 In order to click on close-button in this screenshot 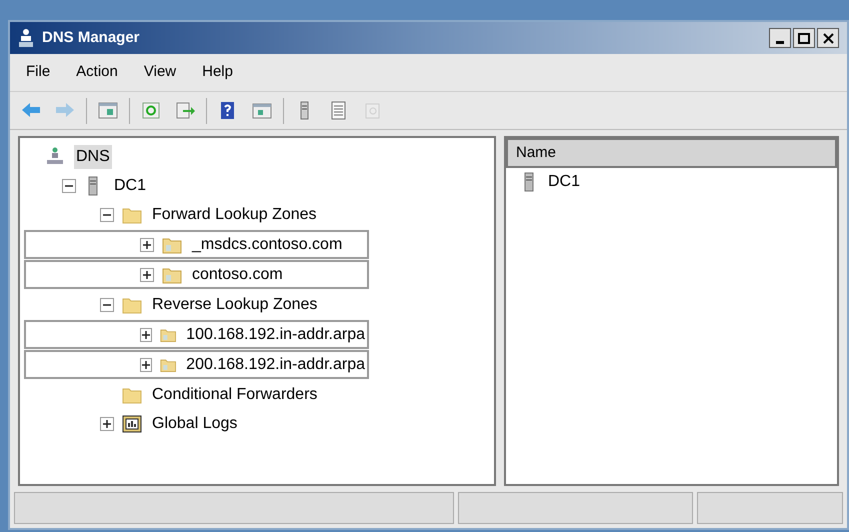, I will do `click(828, 38)`.